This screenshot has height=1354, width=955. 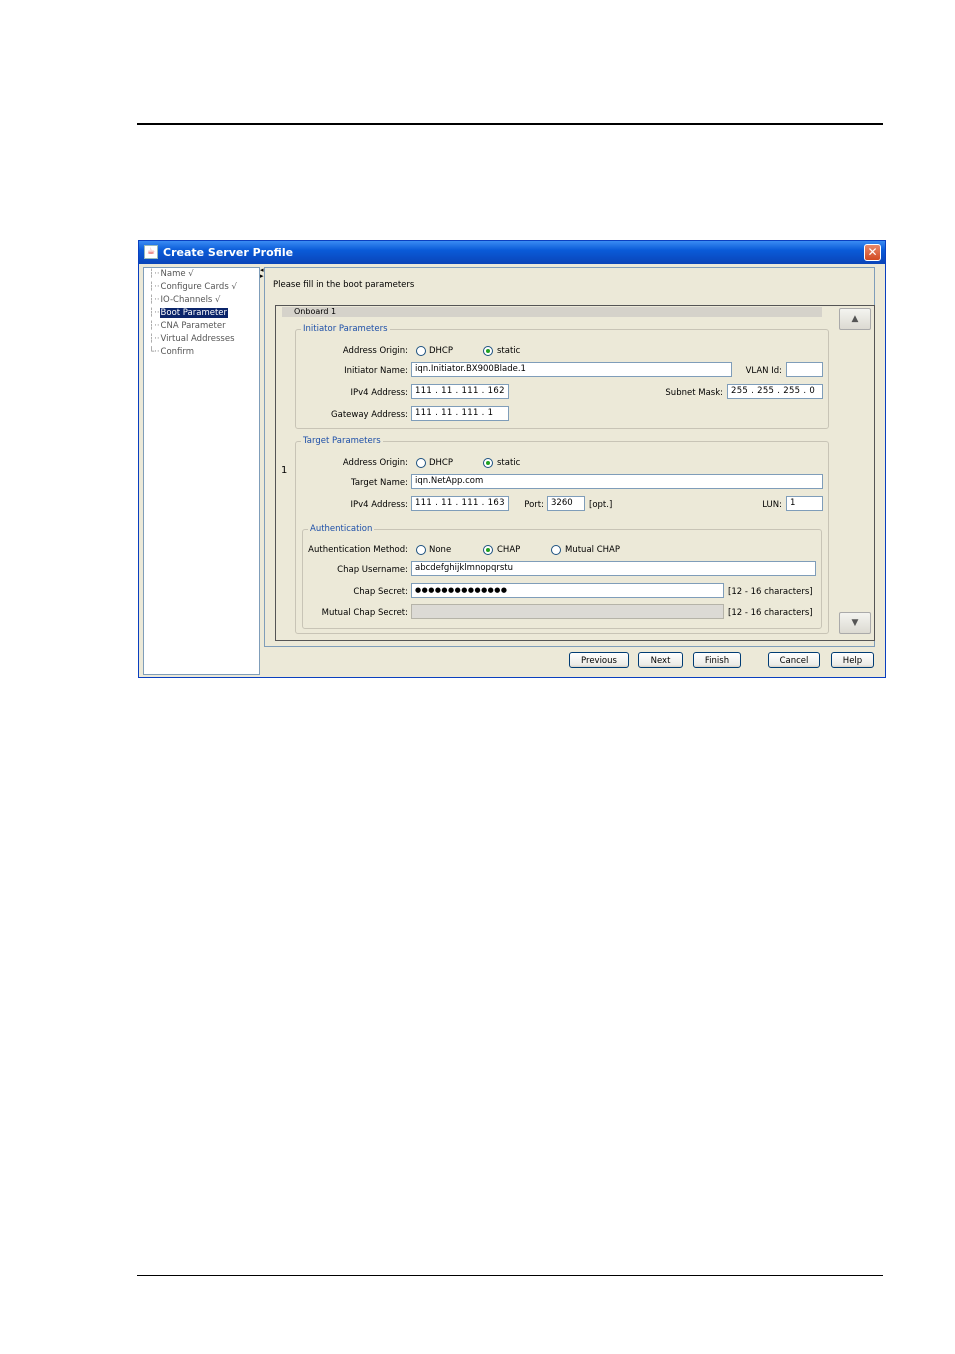 I want to click on collapse-arrow-icon: ◂ ▸, so click(x=262, y=273).